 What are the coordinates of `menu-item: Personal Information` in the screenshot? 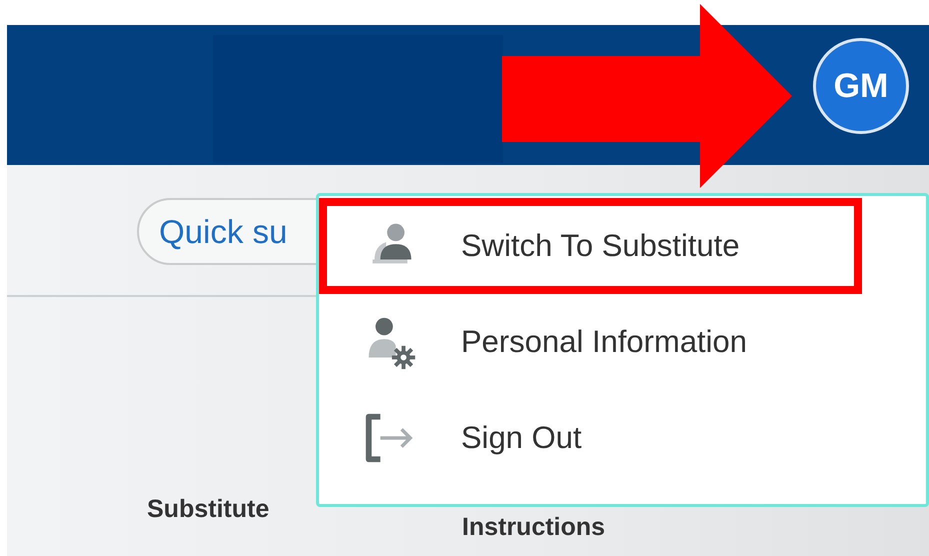 It's located at (590, 342).